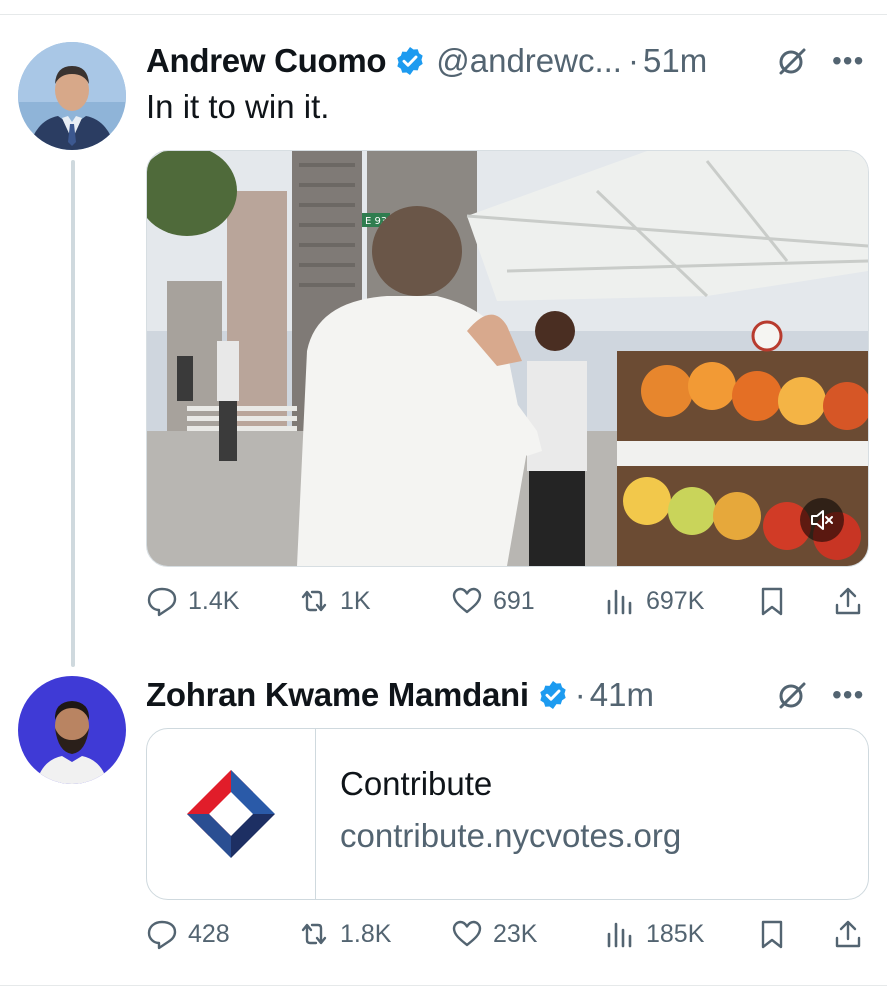 This screenshot has width=887, height=1000. I want to click on views-button: 185K, so click(654, 934).